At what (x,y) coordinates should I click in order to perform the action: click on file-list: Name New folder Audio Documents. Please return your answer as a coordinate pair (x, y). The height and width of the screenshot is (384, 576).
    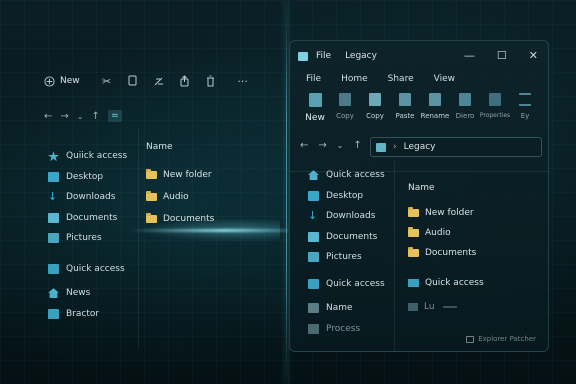
    Looking at the image, I should click on (180, 186).